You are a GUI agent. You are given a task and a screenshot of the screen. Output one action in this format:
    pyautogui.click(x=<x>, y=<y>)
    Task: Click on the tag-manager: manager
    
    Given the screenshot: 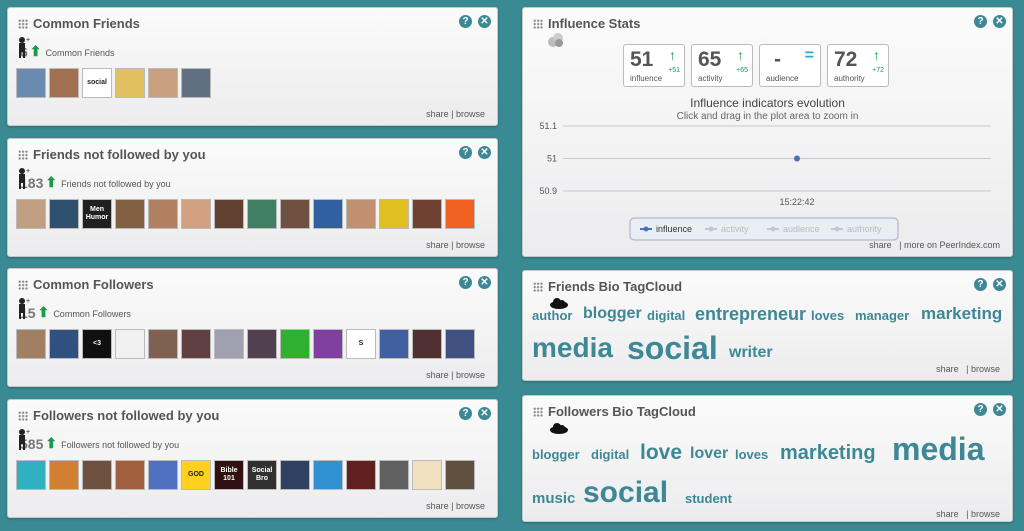 What is the action you would take?
    pyautogui.click(x=882, y=315)
    